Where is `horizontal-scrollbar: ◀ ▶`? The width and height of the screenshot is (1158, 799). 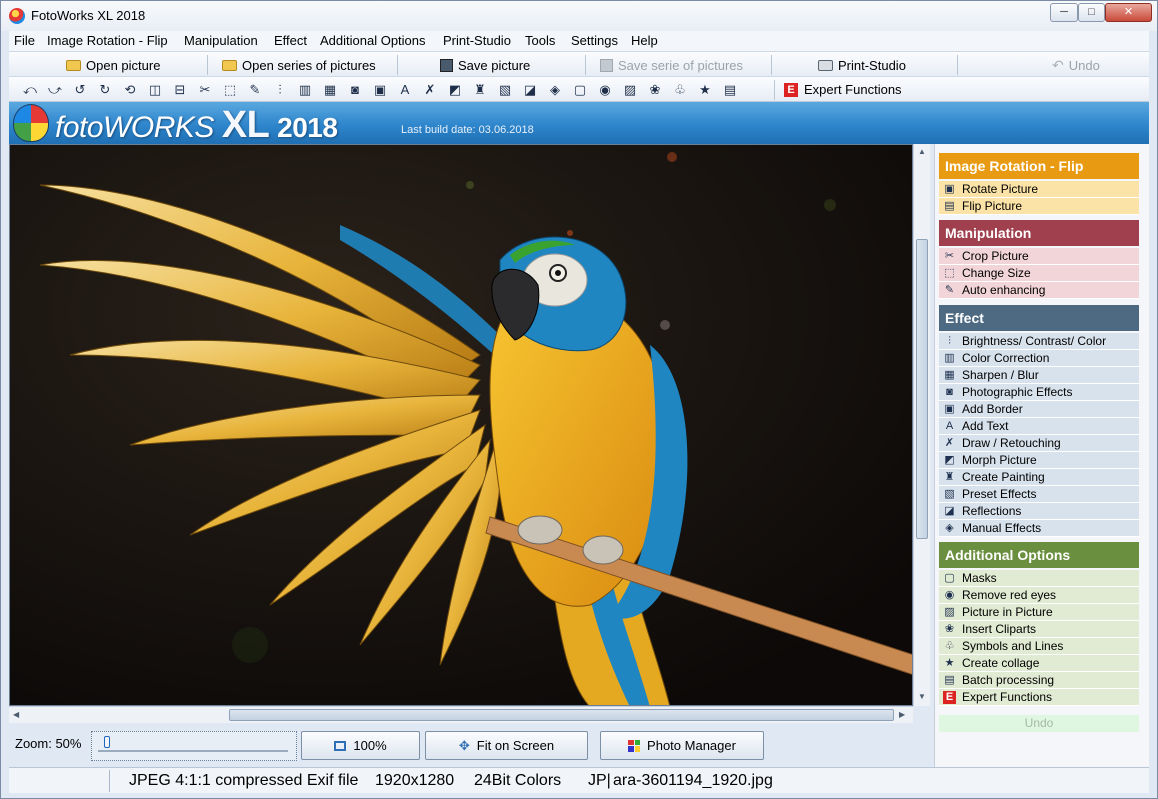
horizontal-scrollbar: ◀ ▶ is located at coordinates (461, 714).